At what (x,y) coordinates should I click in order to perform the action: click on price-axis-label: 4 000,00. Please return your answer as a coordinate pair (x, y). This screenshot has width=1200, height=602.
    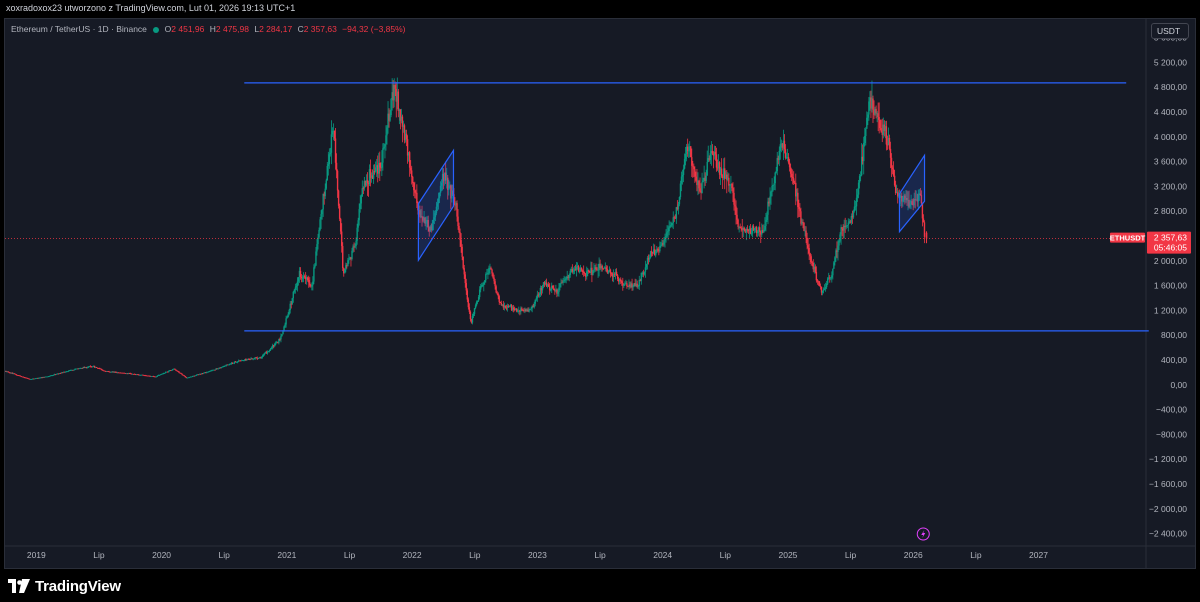
    Looking at the image, I should click on (1170, 137).